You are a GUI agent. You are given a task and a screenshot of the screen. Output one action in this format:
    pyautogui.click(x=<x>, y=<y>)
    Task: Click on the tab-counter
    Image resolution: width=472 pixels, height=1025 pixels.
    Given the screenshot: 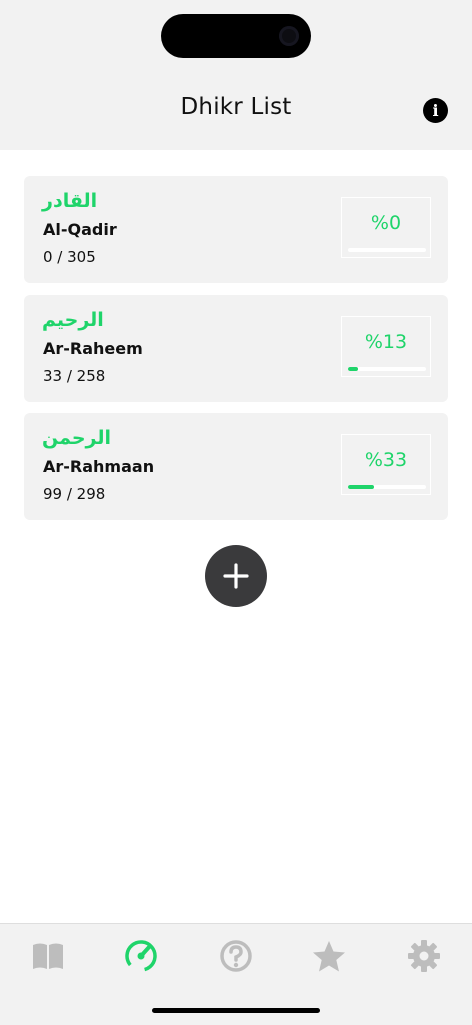 What is the action you would take?
    pyautogui.click(x=141, y=956)
    